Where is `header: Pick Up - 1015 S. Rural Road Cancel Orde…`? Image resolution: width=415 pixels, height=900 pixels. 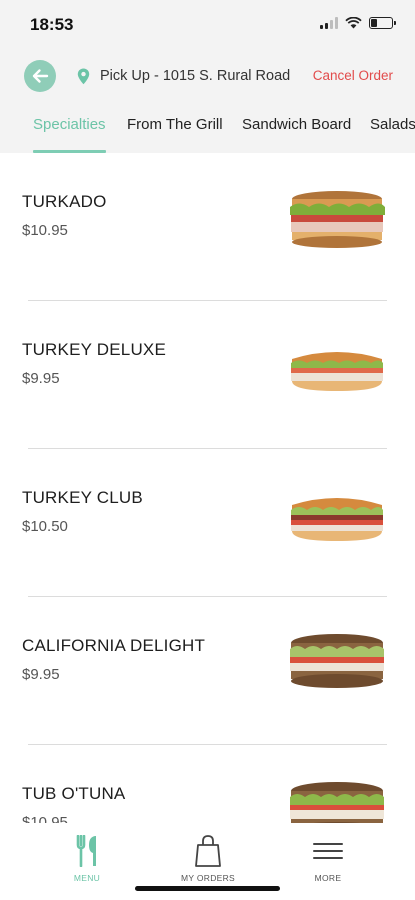
header: Pick Up - 1015 S. Rural Road Cancel Orde… is located at coordinates (207, 101).